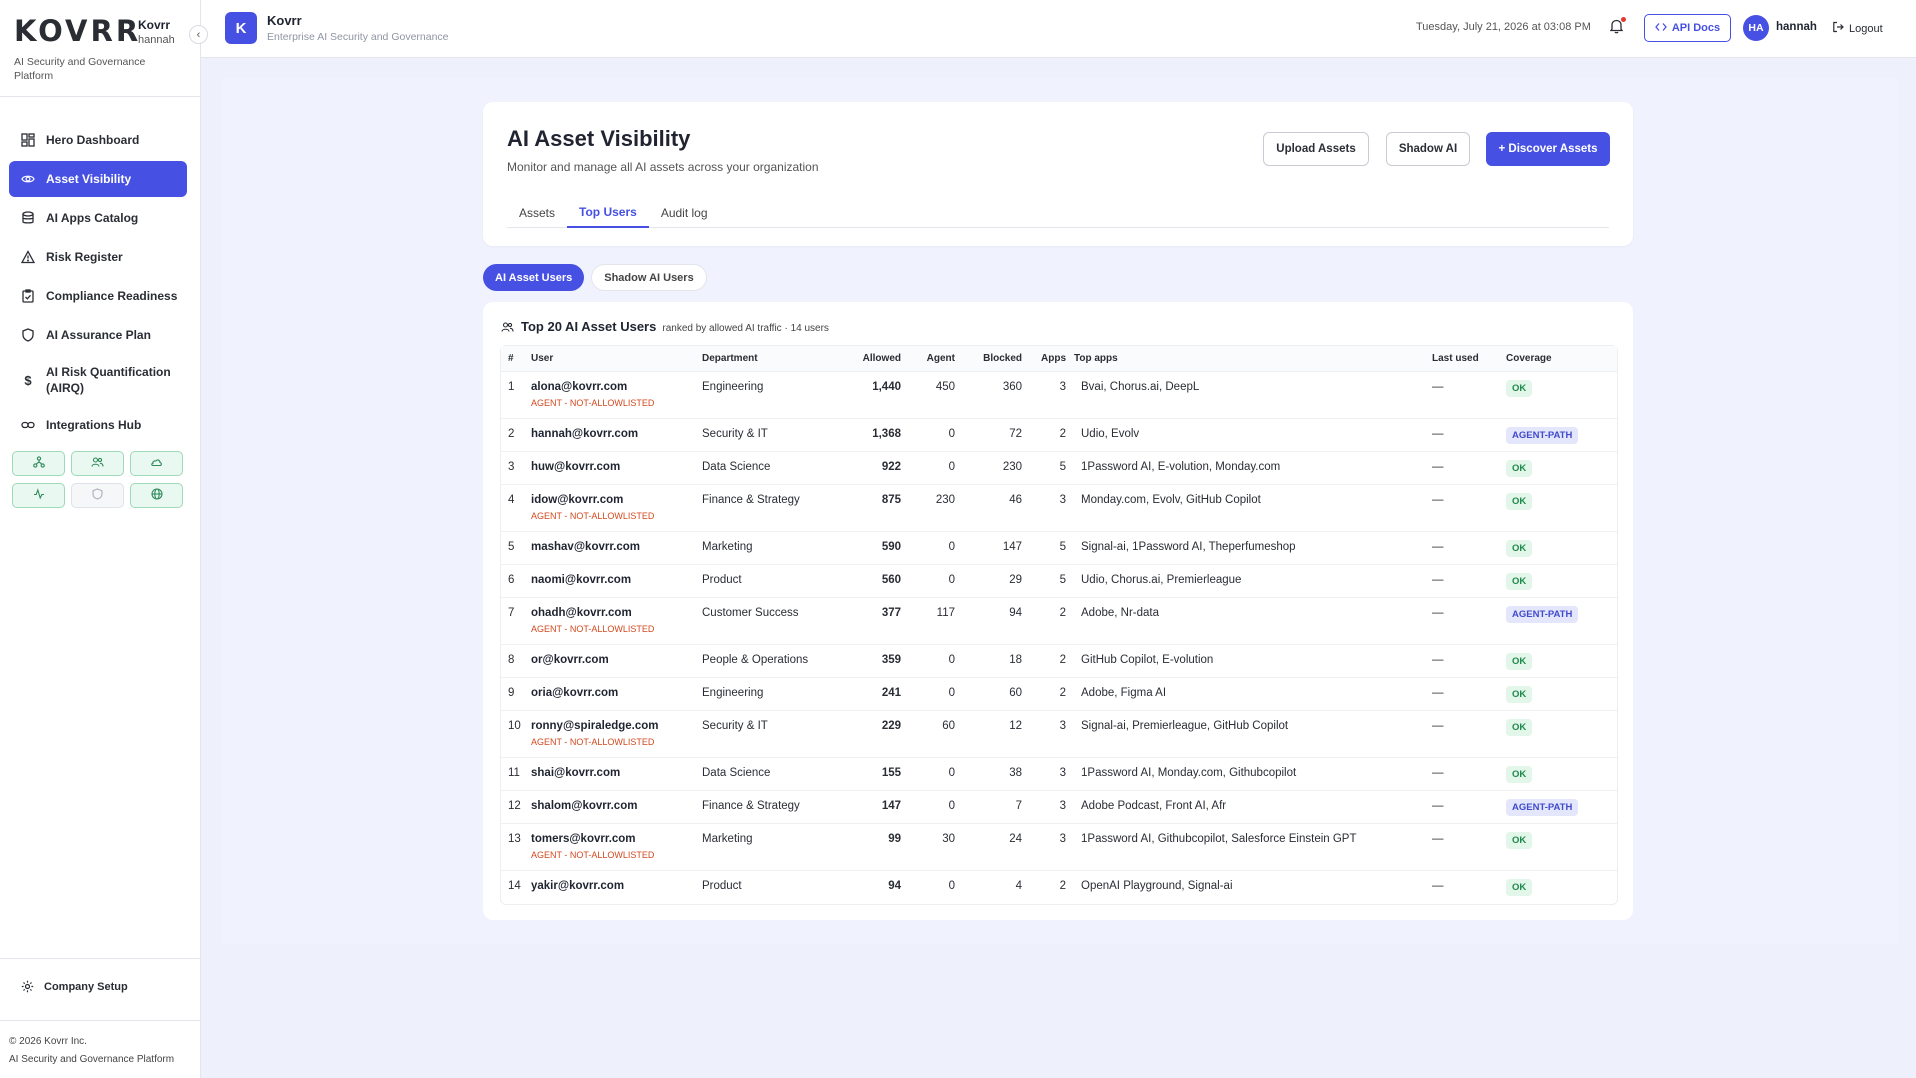  What do you see at coordinates (612, 387) in the screenshot?
I see `user-email: alona@kovrr.com` at bounding box center [612, 387].